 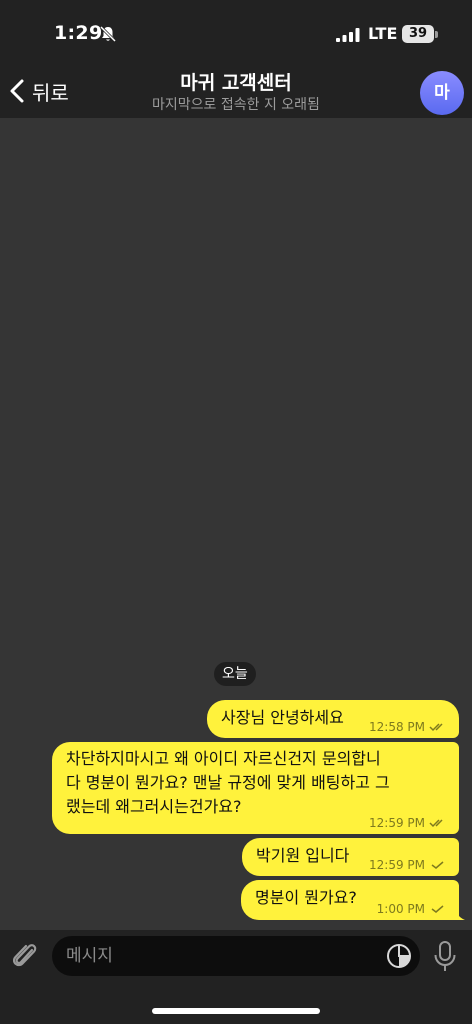 I want to click on chat-title: 마귀 고객센터, so click(x=236, y=81).